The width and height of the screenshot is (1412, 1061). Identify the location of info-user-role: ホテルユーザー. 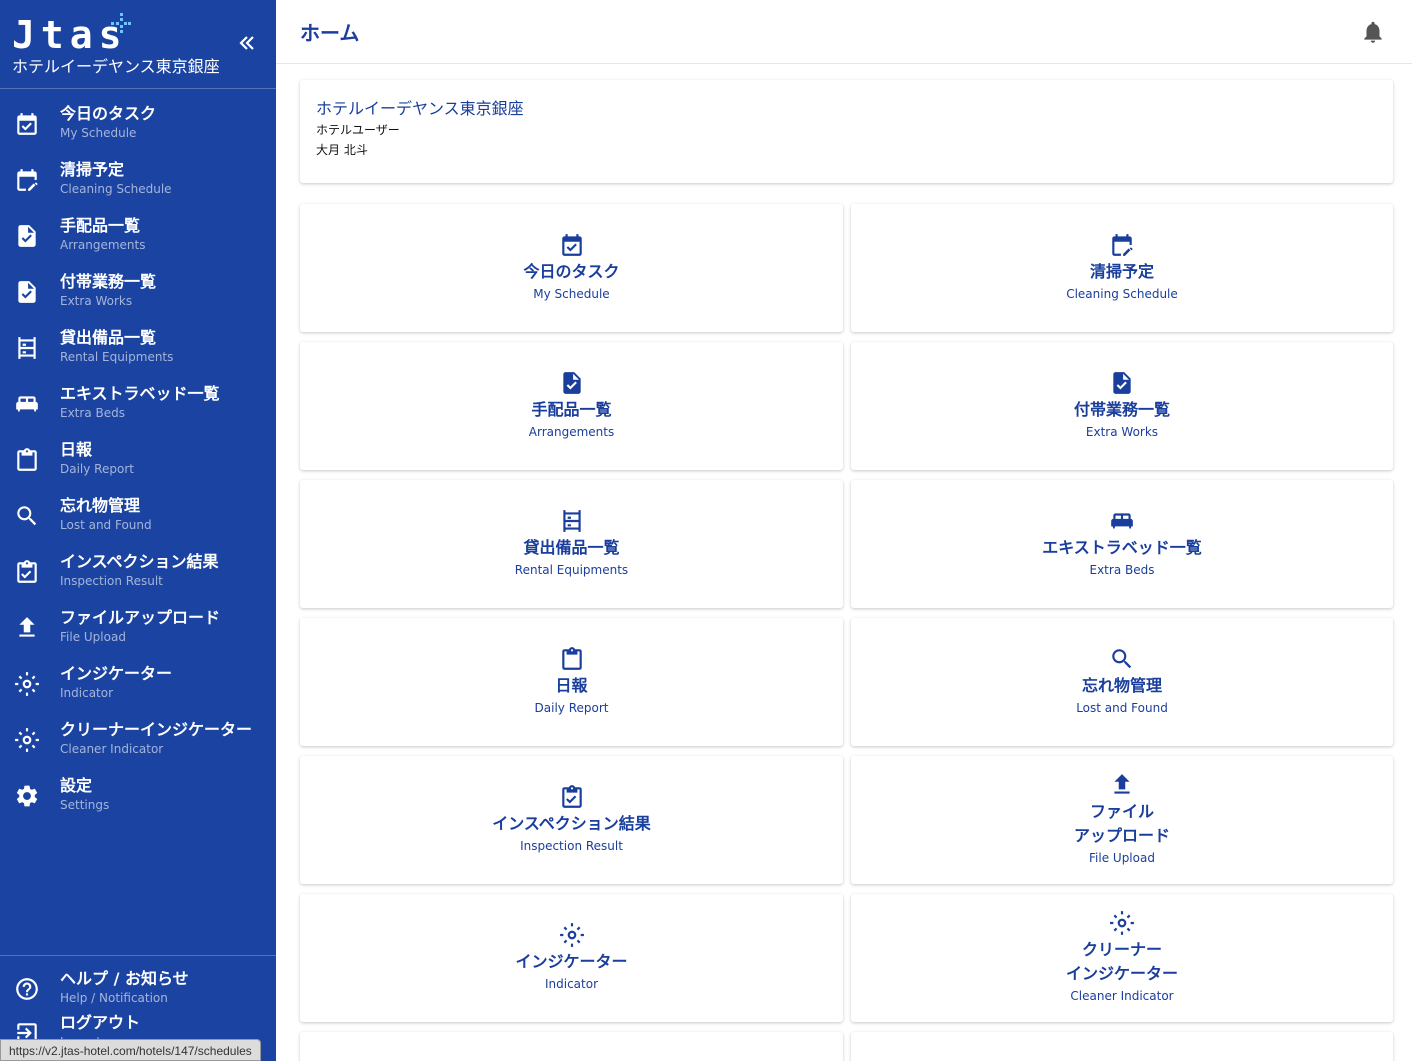
(358, 130).